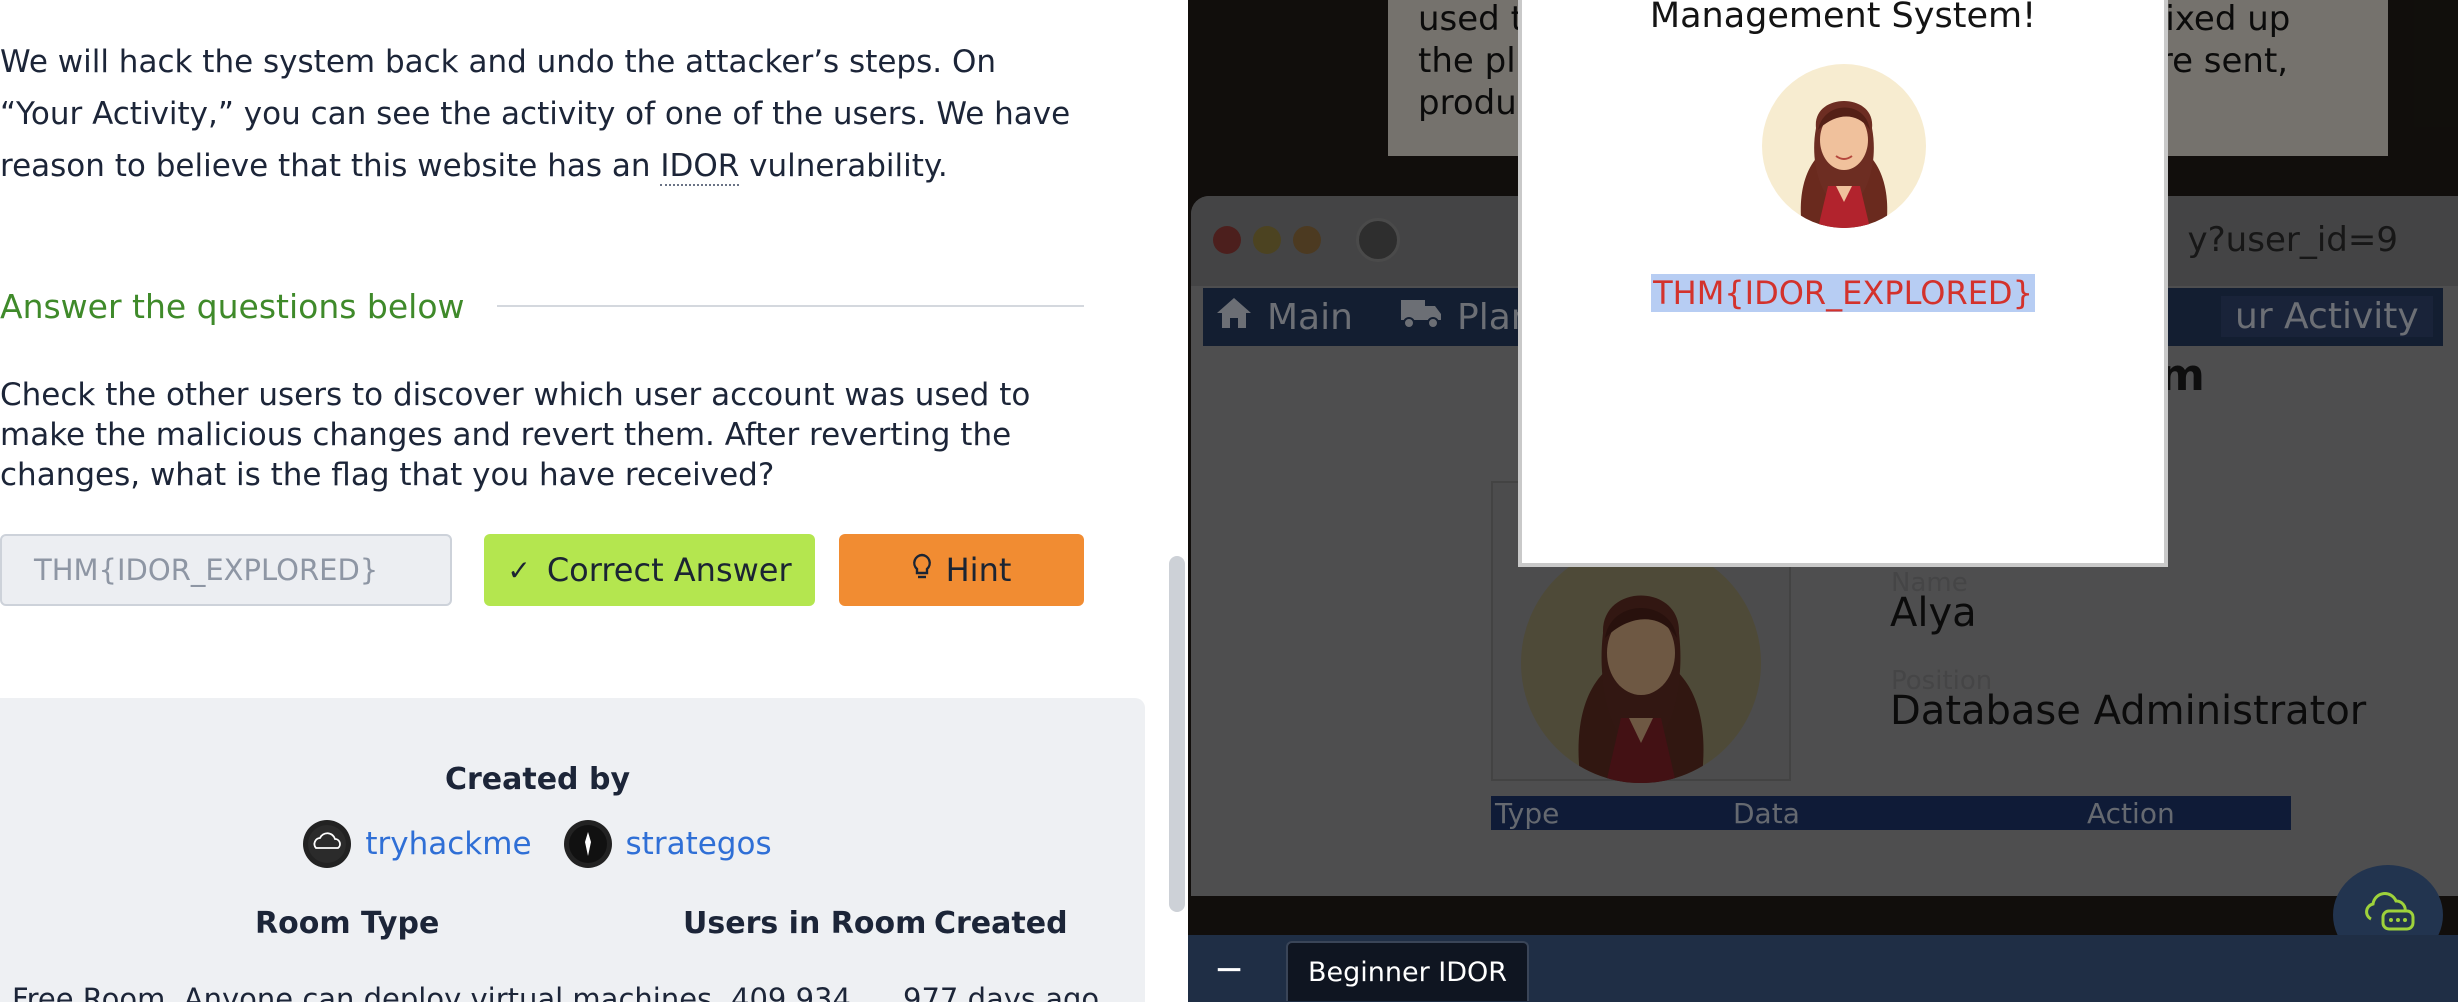 This screenshot has width=2458, height=1002. Describe the element at coordinates (1408, 971) in the screenshot. I see `room-tab: Beginner IDOR` at that location.